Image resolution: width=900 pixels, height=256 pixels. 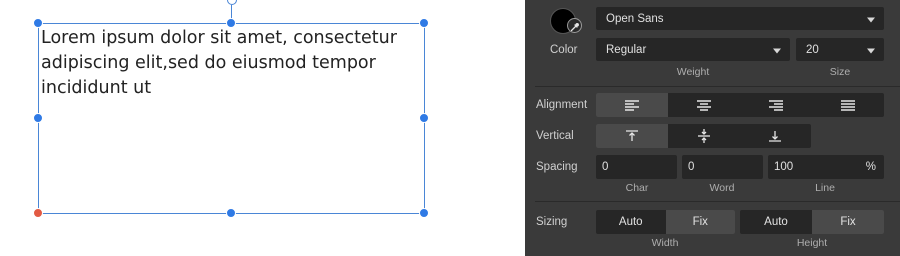 What do you see at coordinates (424, 23) in the screenshot?
I see `resize-handle-top-right` at bounding box center [424, 23].